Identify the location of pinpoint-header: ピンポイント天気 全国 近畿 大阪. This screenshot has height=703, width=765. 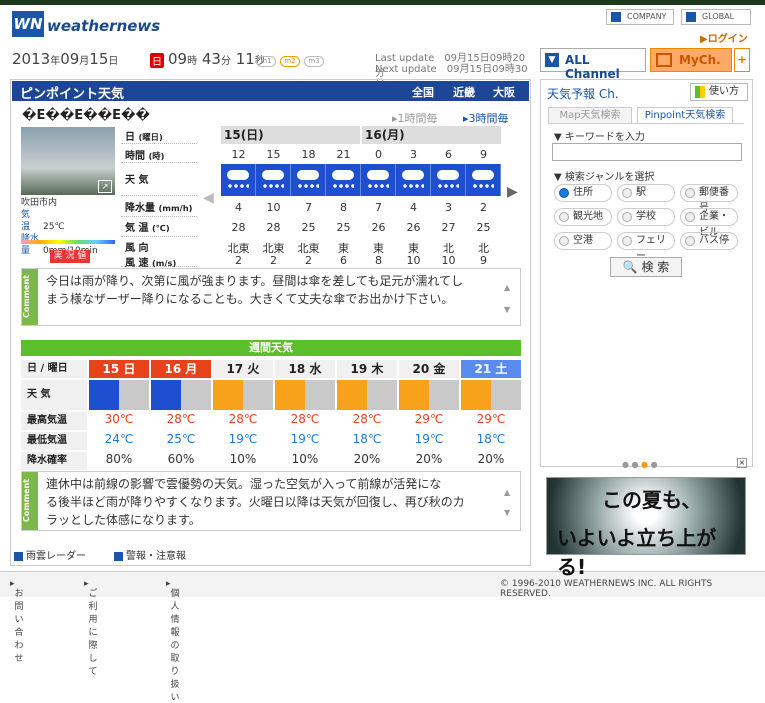
(270, 91).